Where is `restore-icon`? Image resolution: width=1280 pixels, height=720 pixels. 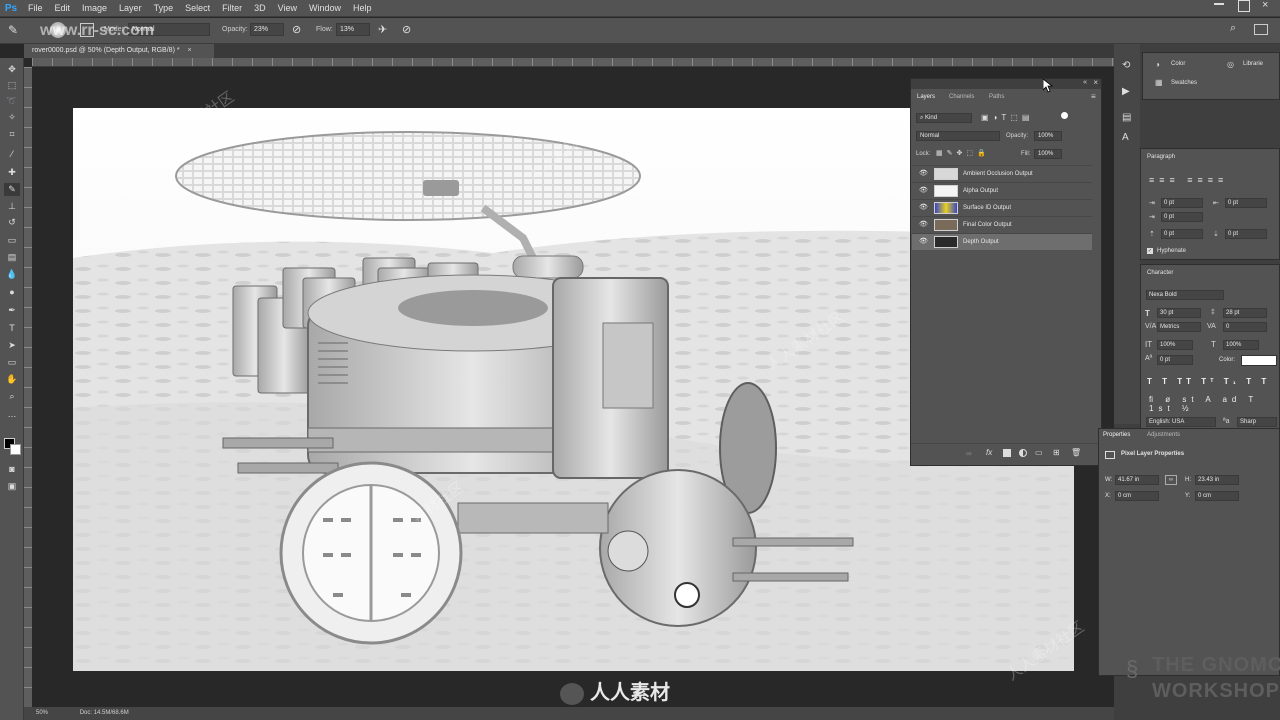 restore-icon is located at coordinates (1244, 6).